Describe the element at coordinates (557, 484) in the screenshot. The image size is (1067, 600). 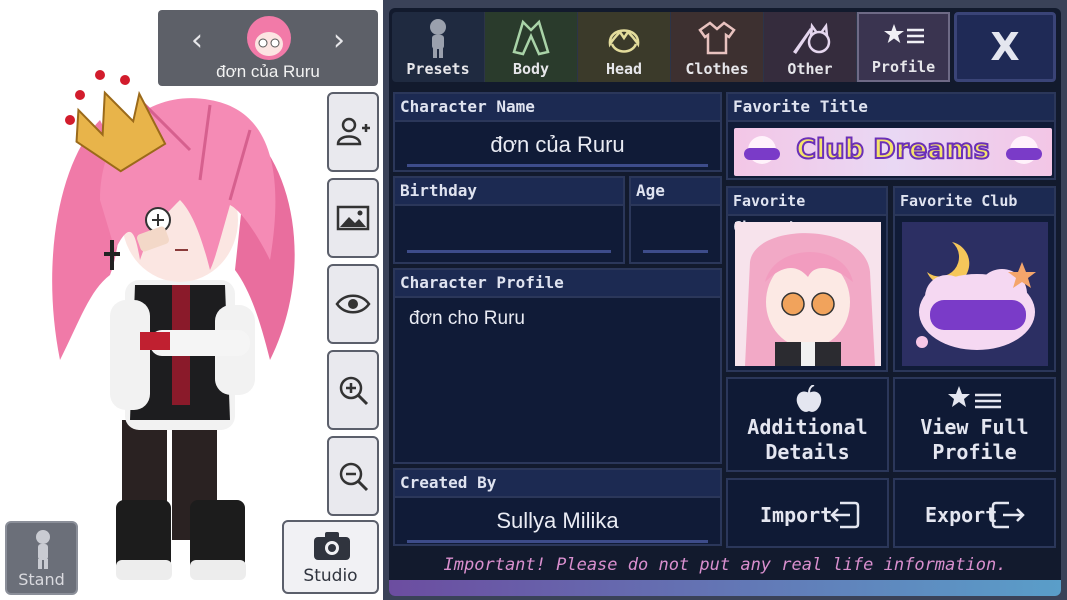
I see `created-by-header: Created By` at that location.